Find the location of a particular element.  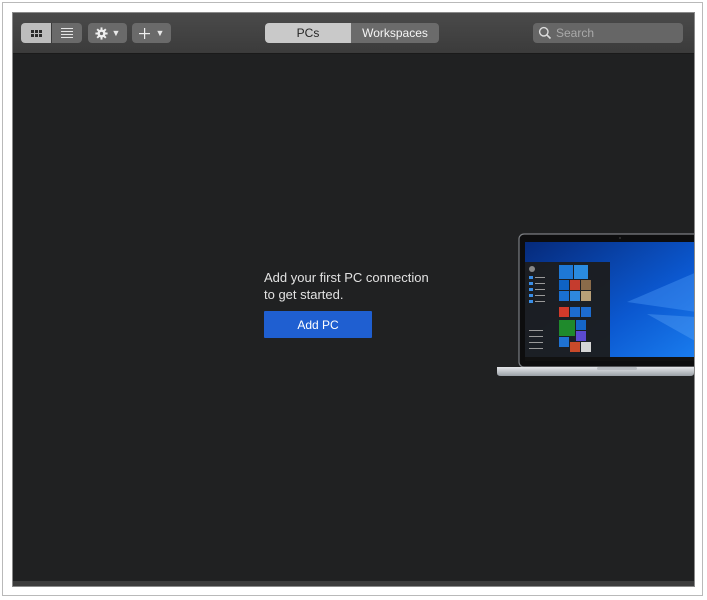

list-icon is located at coordinates (67, 33).